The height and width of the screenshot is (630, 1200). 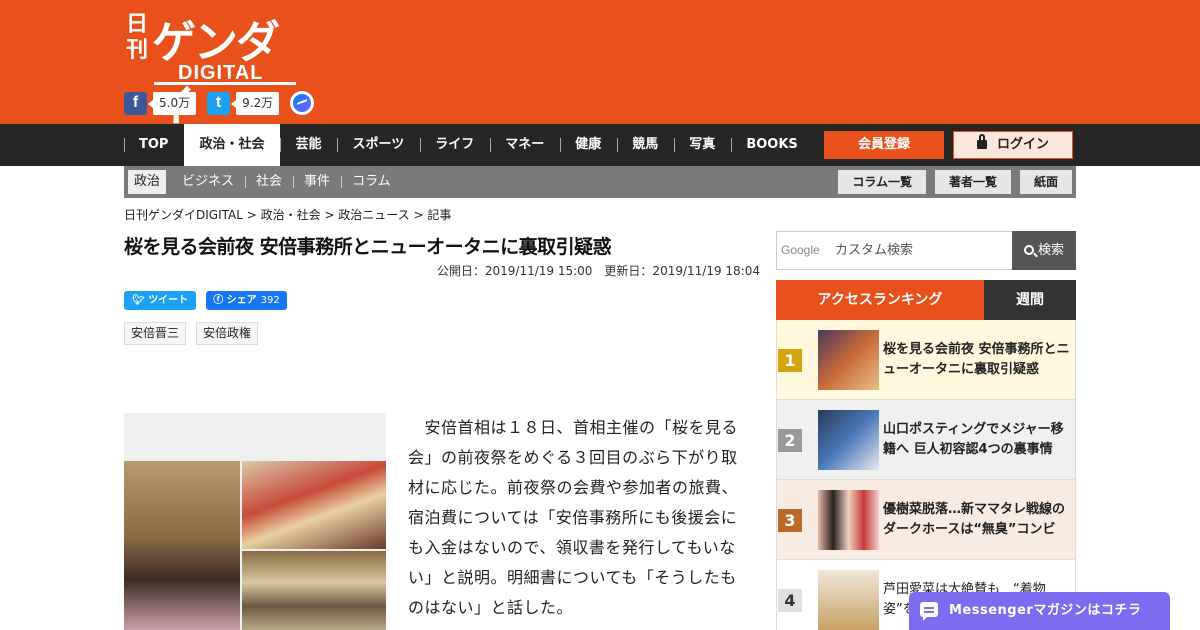 I want to click on facebook-icon: f, so click(x=135, y=103).